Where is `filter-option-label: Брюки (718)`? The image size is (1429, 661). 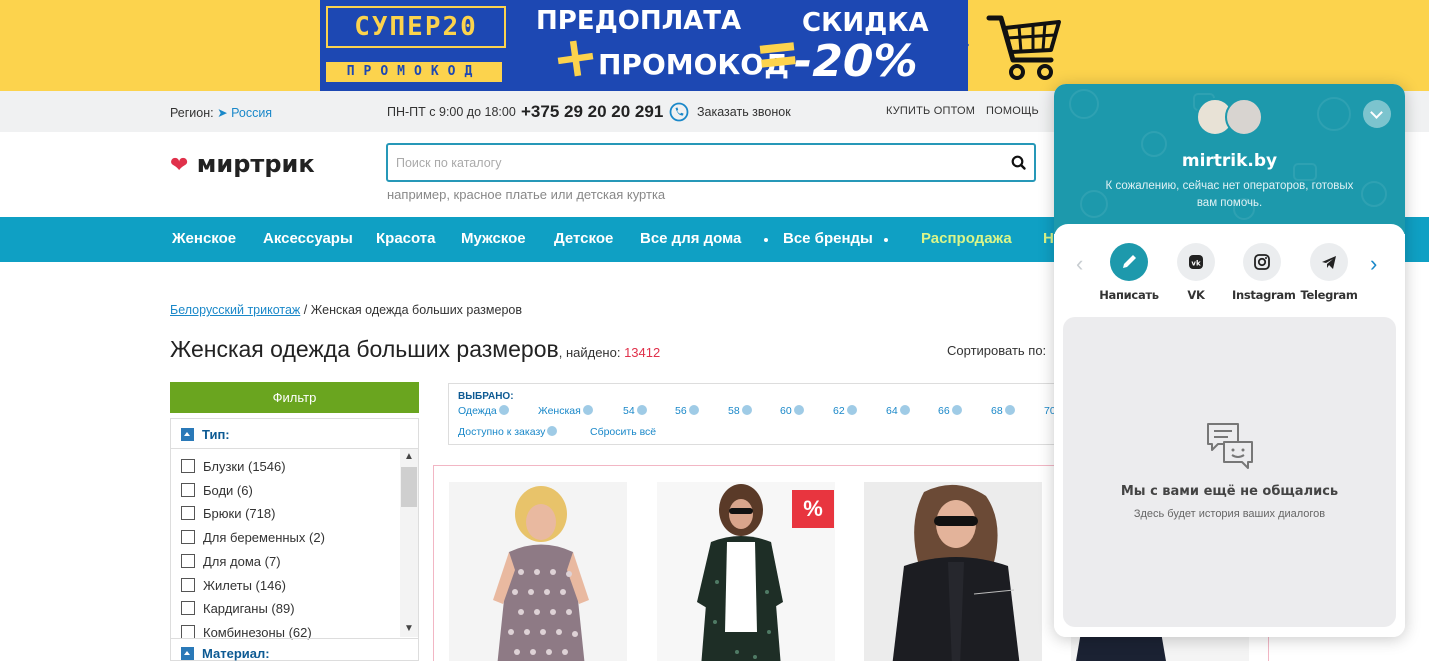
filter-option-label: Брюки (718) is located at coordinates (239, 513).